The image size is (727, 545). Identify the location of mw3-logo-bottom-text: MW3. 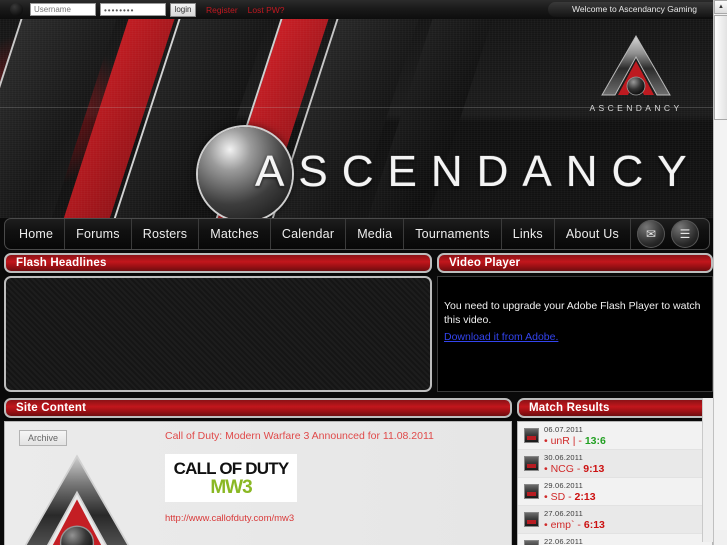
(231, 487).